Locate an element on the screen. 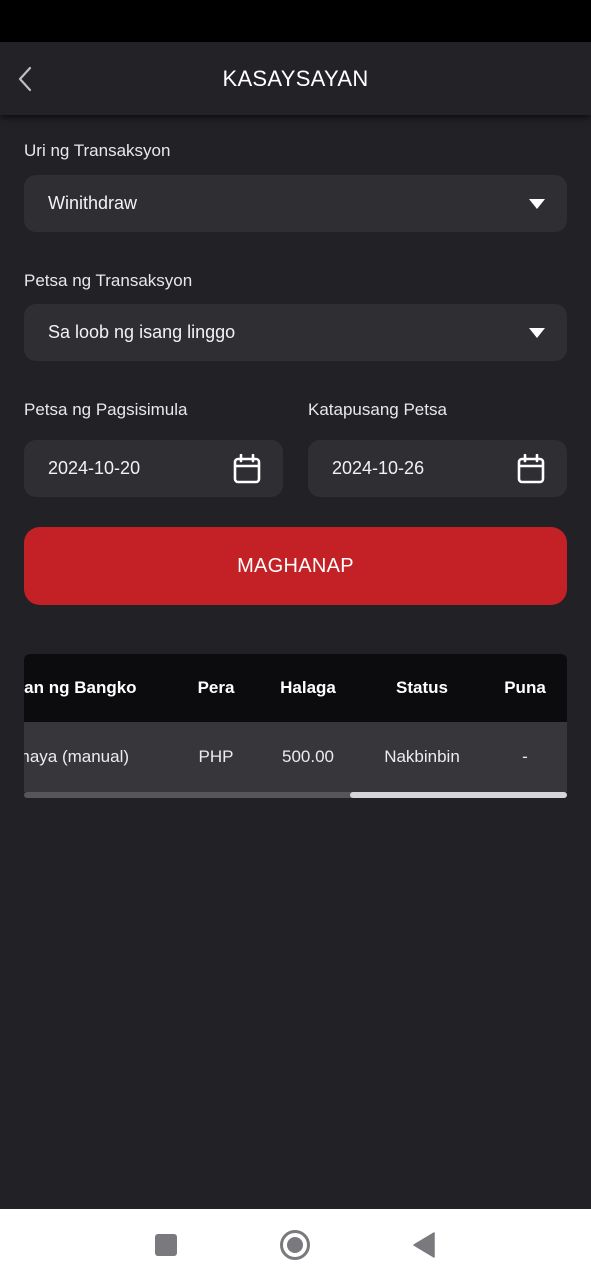 The height and width of the screenshot is (1280, 591). table-header: alan ng Bangko Pera Halaga Status Puna is located at coordinates (295, 688).